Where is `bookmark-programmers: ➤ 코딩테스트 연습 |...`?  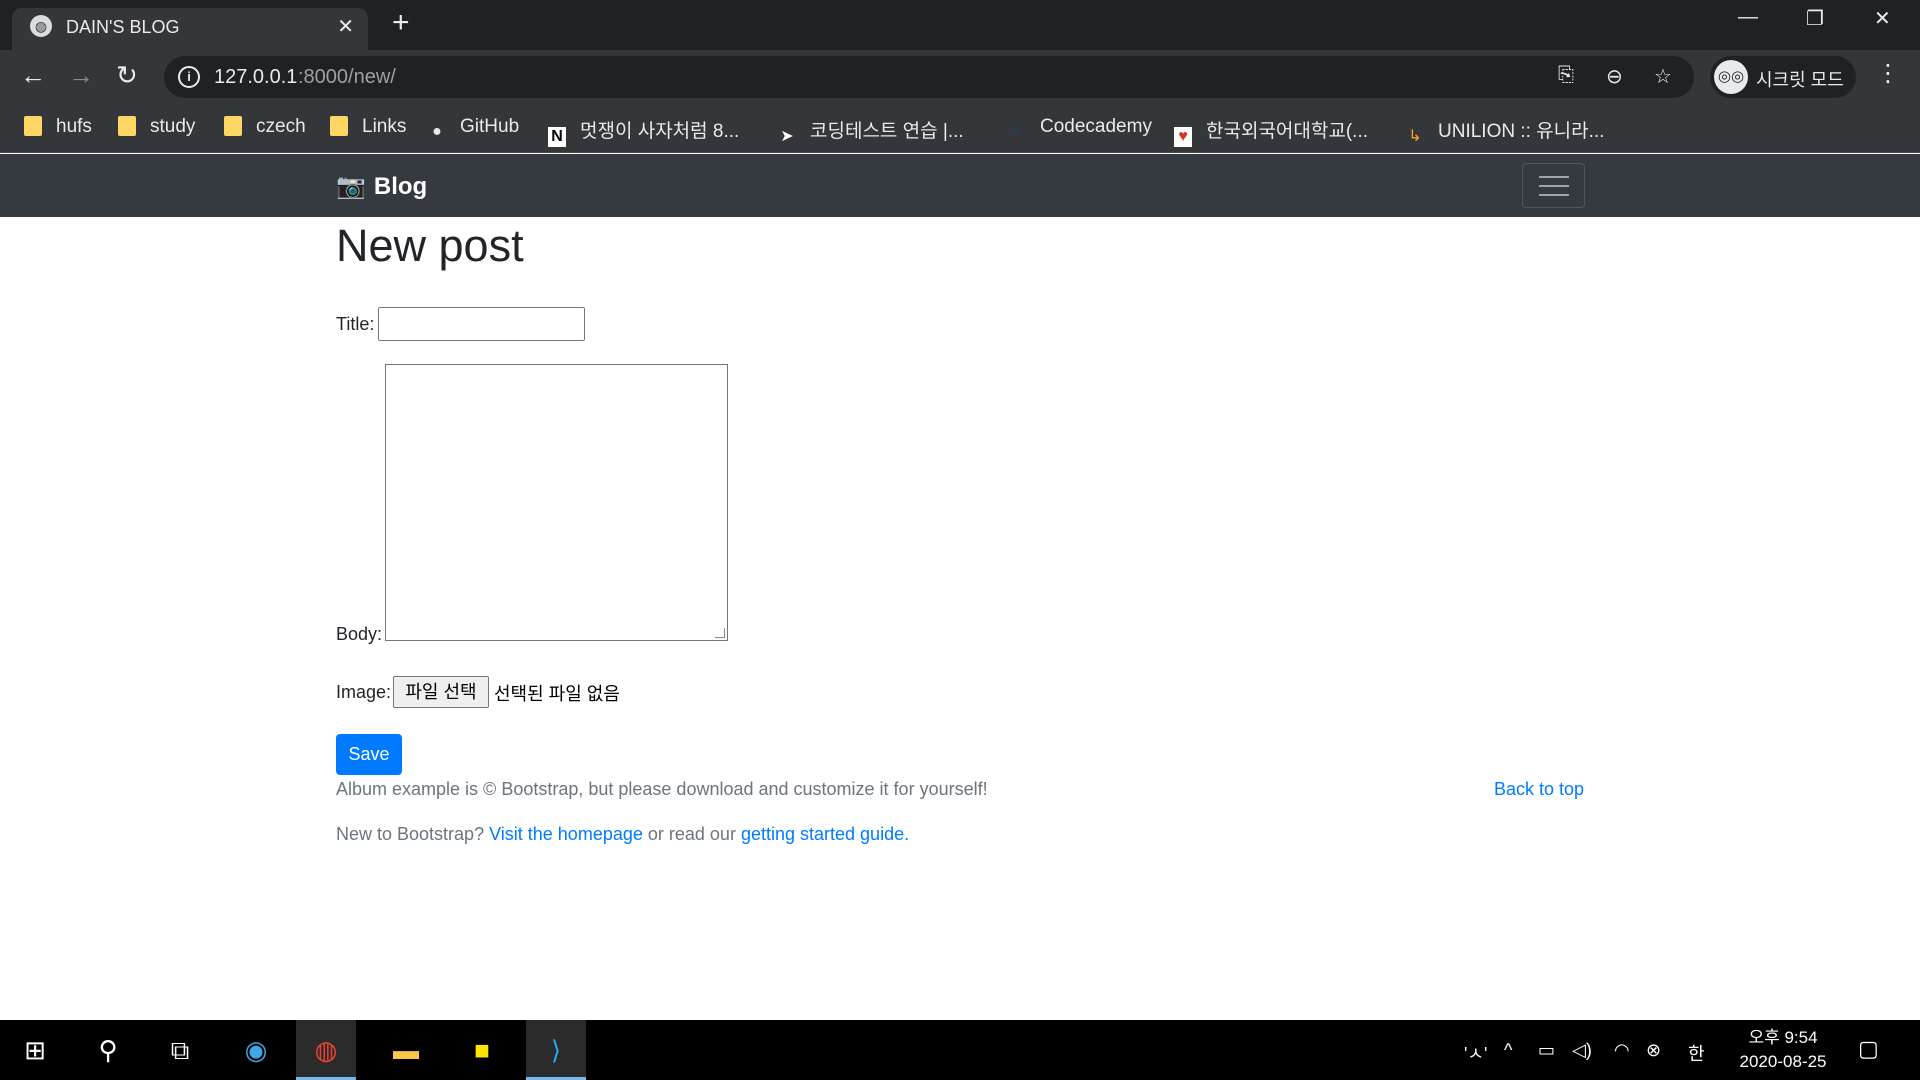
bookmark-programmers: ➤ 코딩테스트 연습 |... is located at coordinates (870, 130).